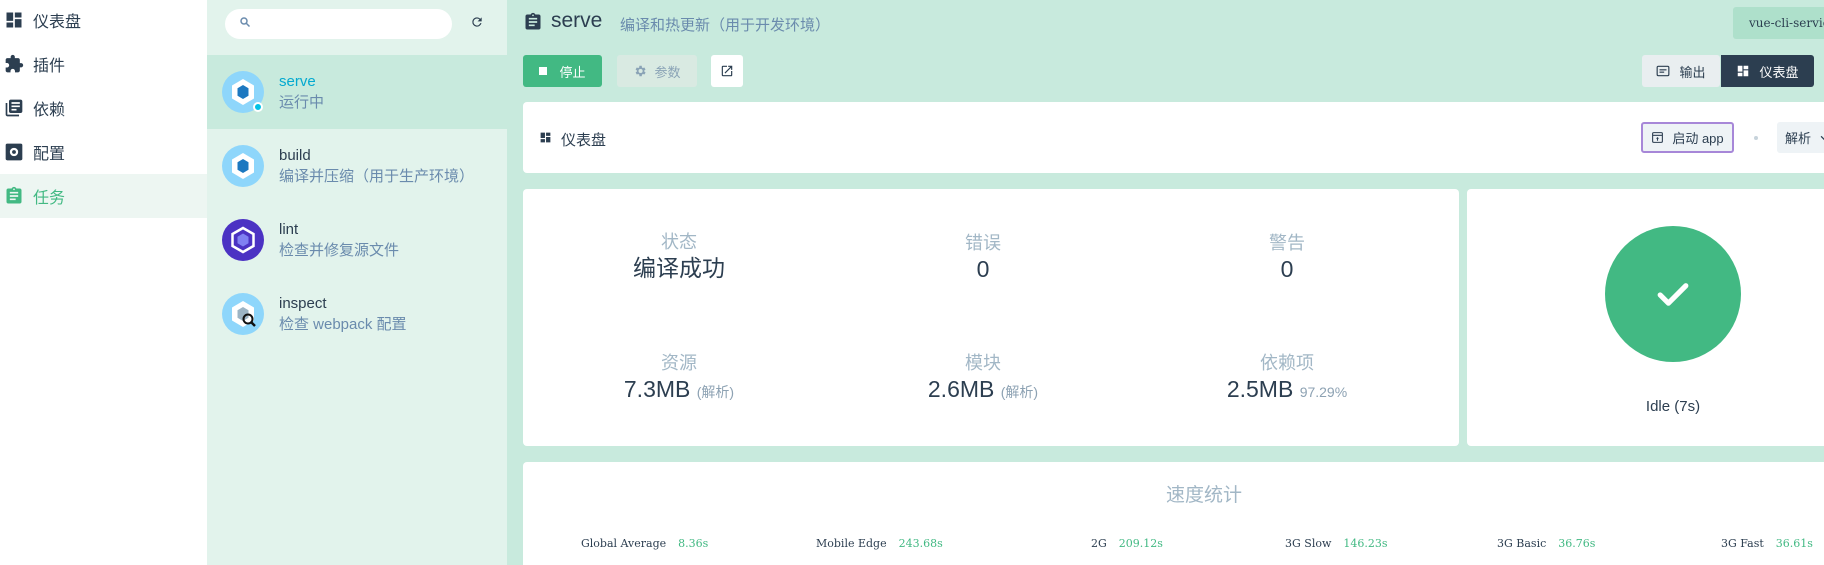  Describe the element at coordinates (641, 71) in the screenshot. I see `gear-icon` at that location.